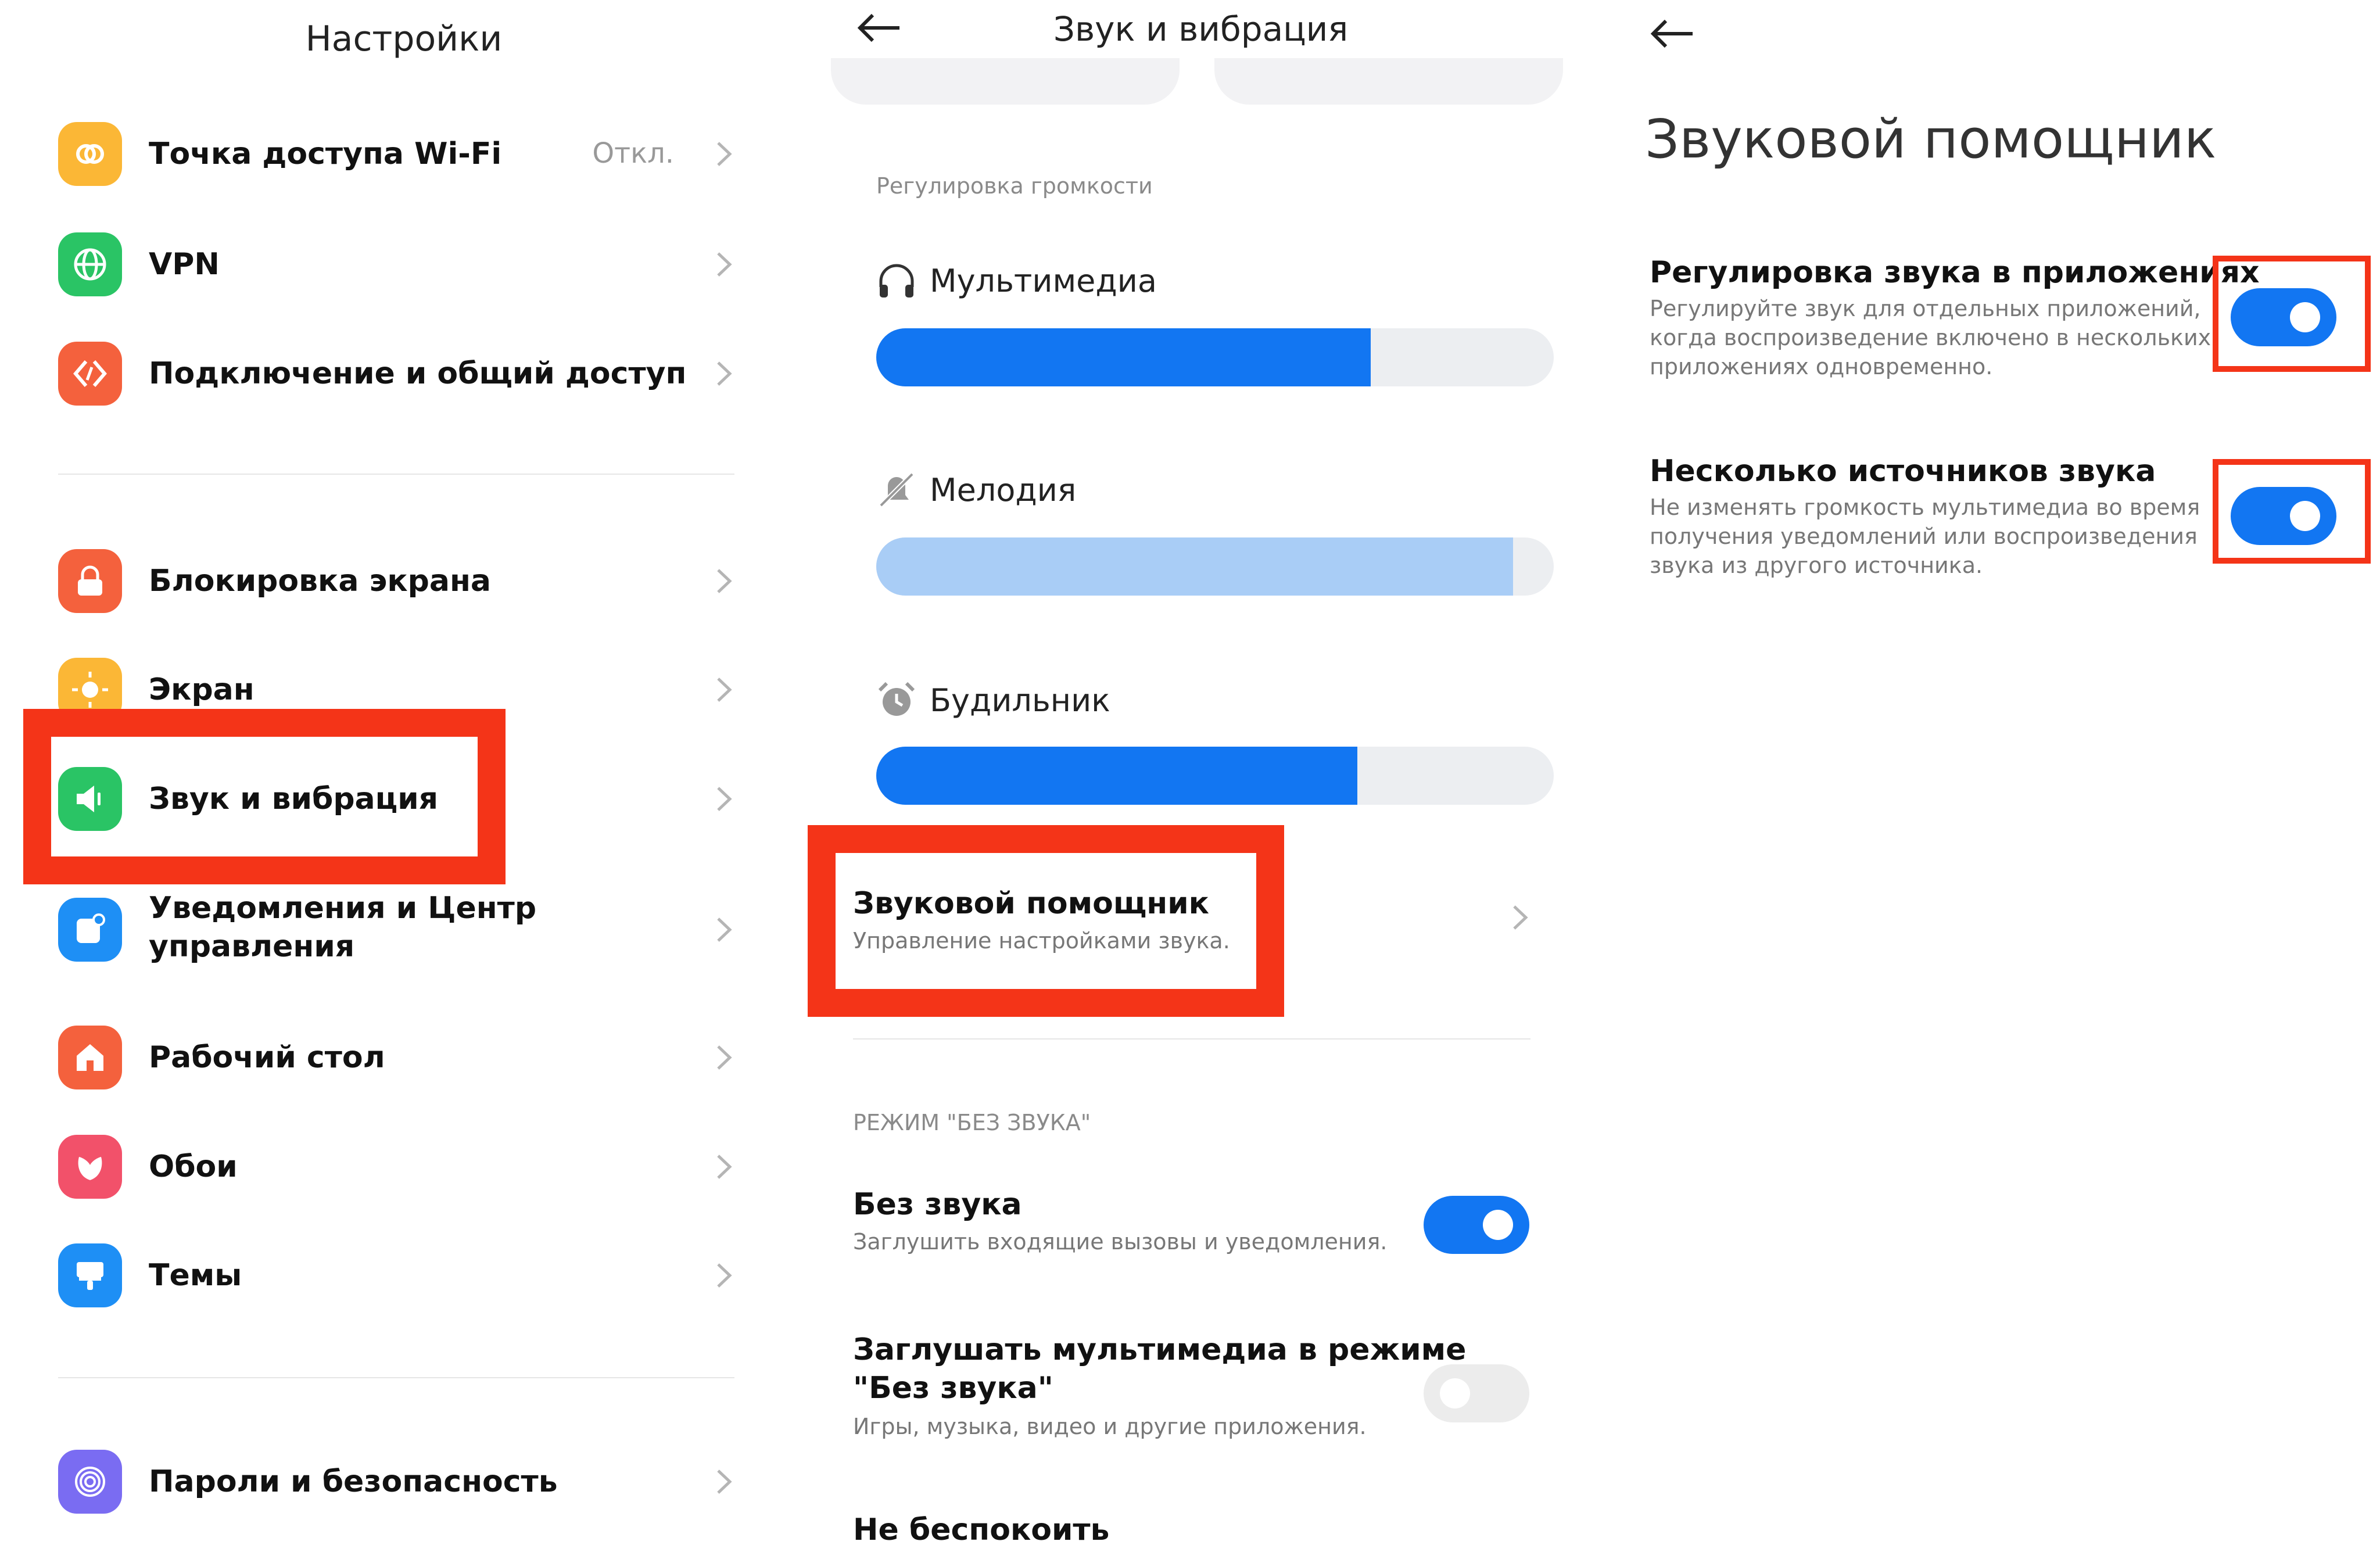 The width and height of the screenshot is (2380, 1552). What do you see at coordinates (202, 690) in the screenshot?
I see `settings-item-label: Экран` at bounding box center [202, 690].